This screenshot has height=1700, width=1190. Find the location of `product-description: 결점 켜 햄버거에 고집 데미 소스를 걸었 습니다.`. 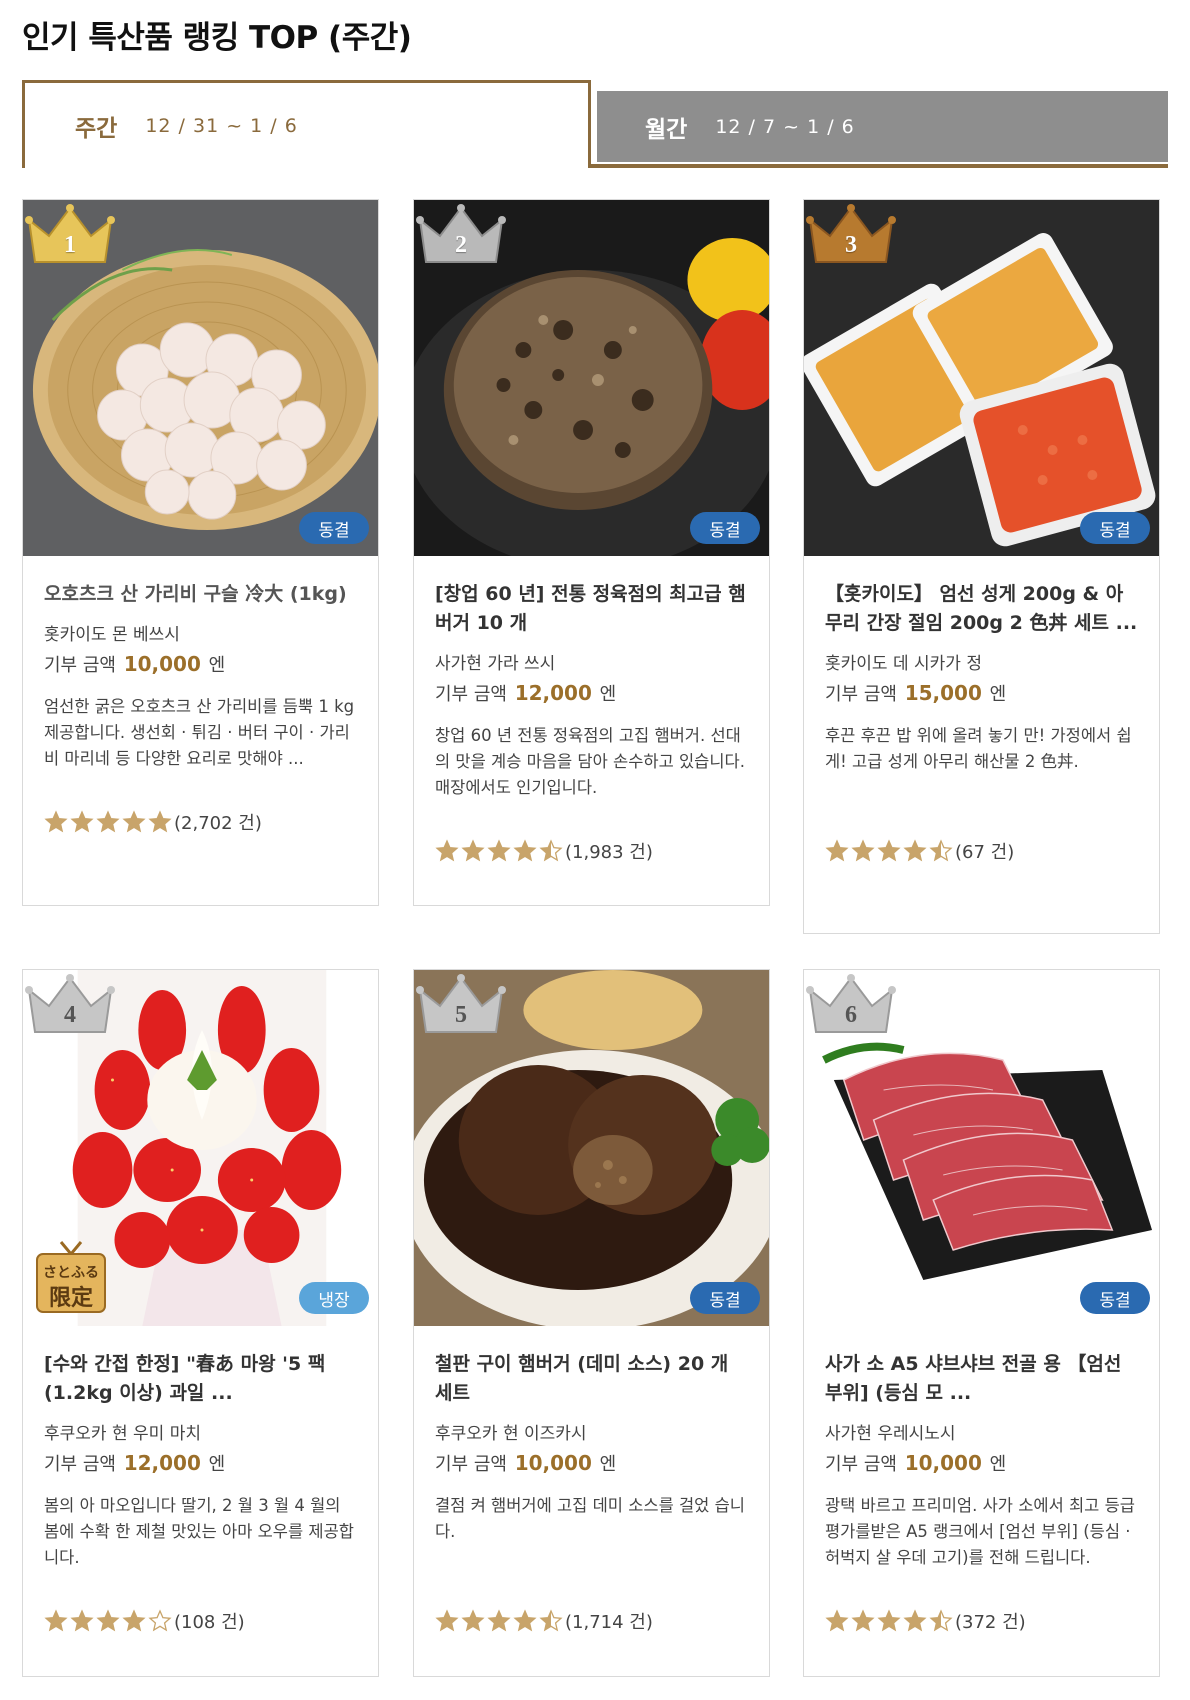

product-description: 결점 켜 햄버거에 고집 데미 소스를 걸었 습니다. is located at coordinates (590, 1518).